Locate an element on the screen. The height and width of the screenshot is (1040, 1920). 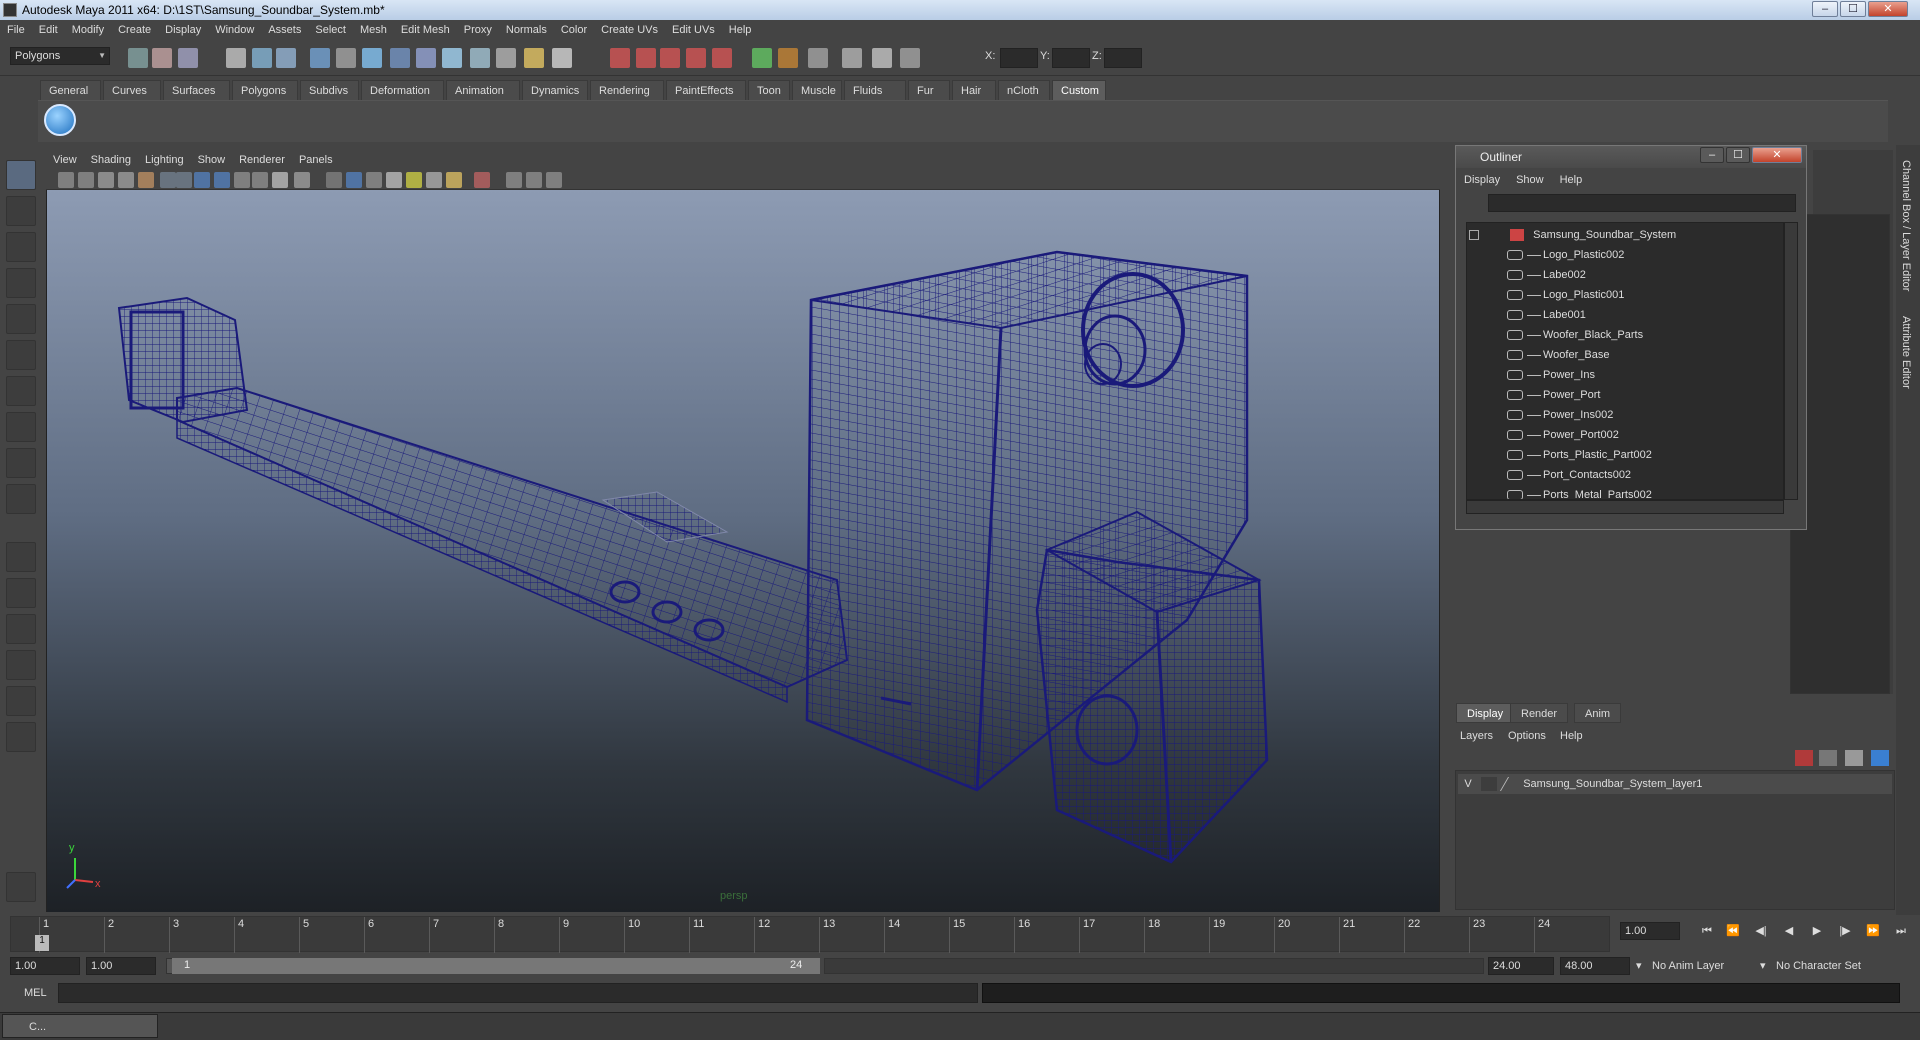
status-line-tool-6-icon is located at coordinates (286, 58).